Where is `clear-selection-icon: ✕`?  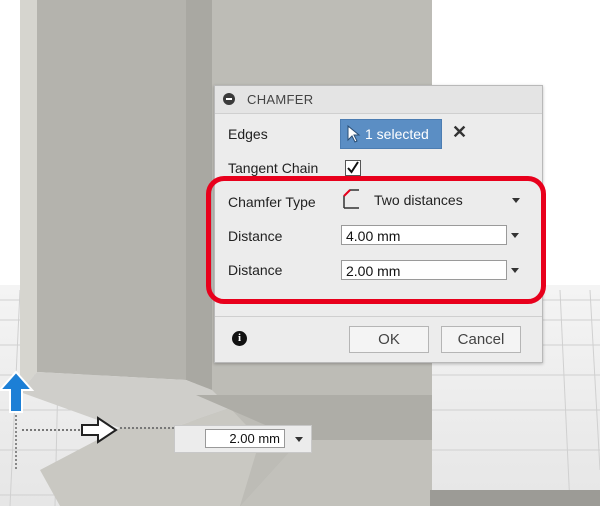 clear-selection-icon: ✕ is located at coordinates (459, 132).